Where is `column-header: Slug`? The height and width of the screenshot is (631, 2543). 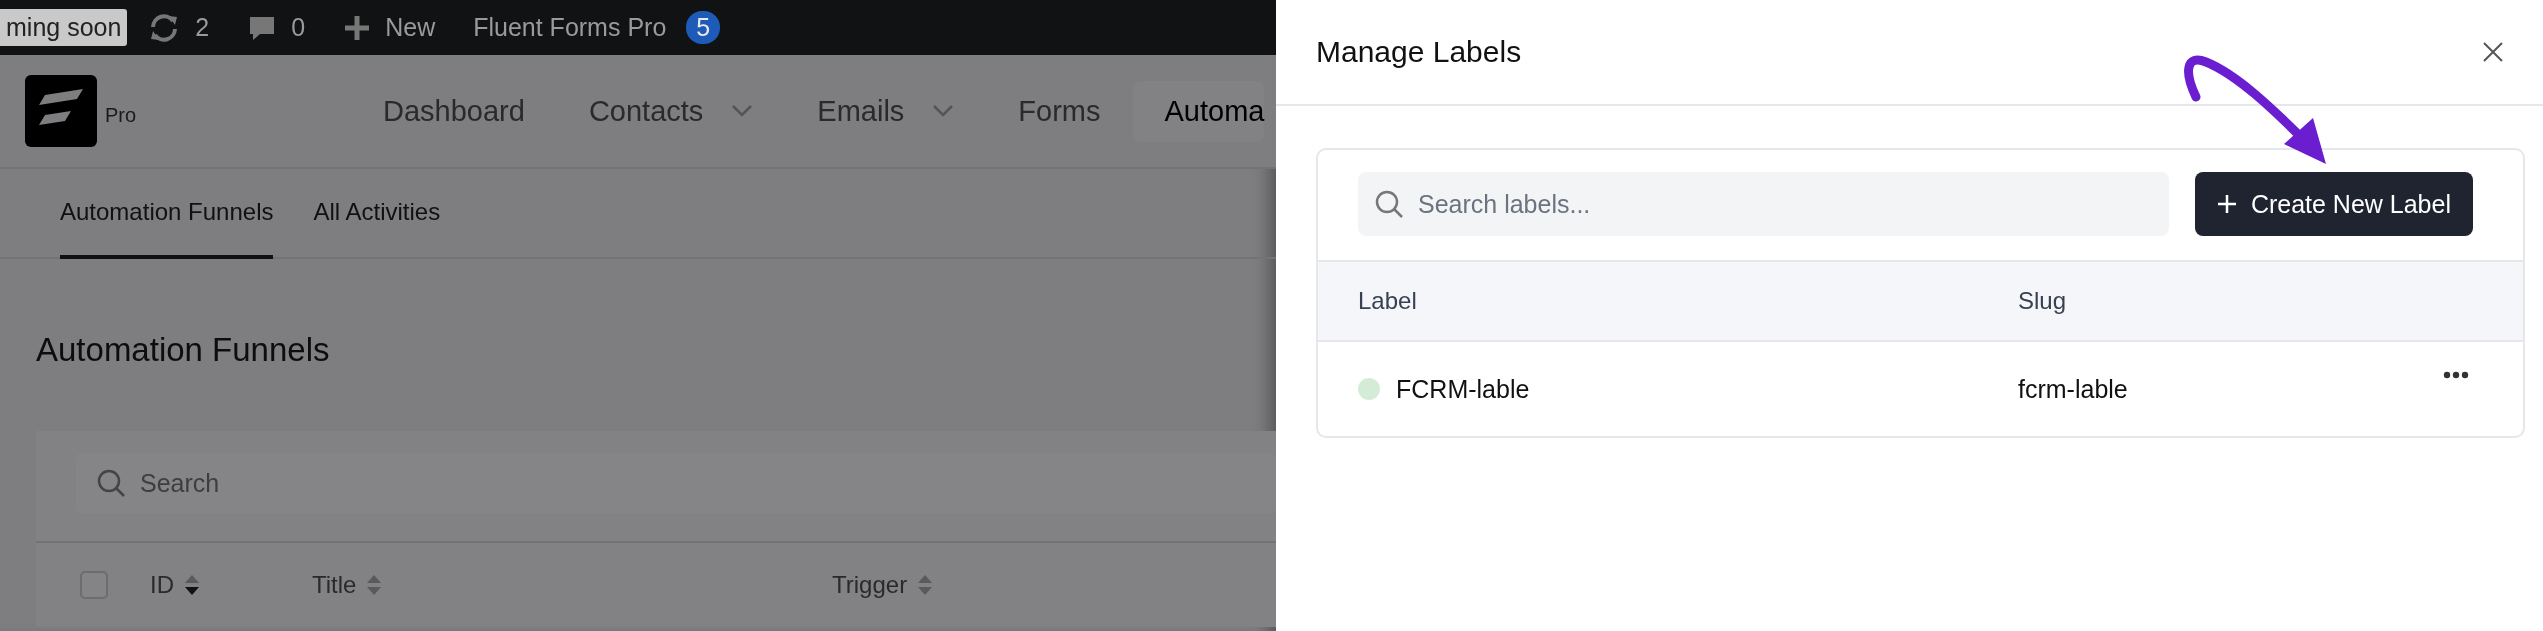 column-header: Slug is located at coordinates (2043, 301).